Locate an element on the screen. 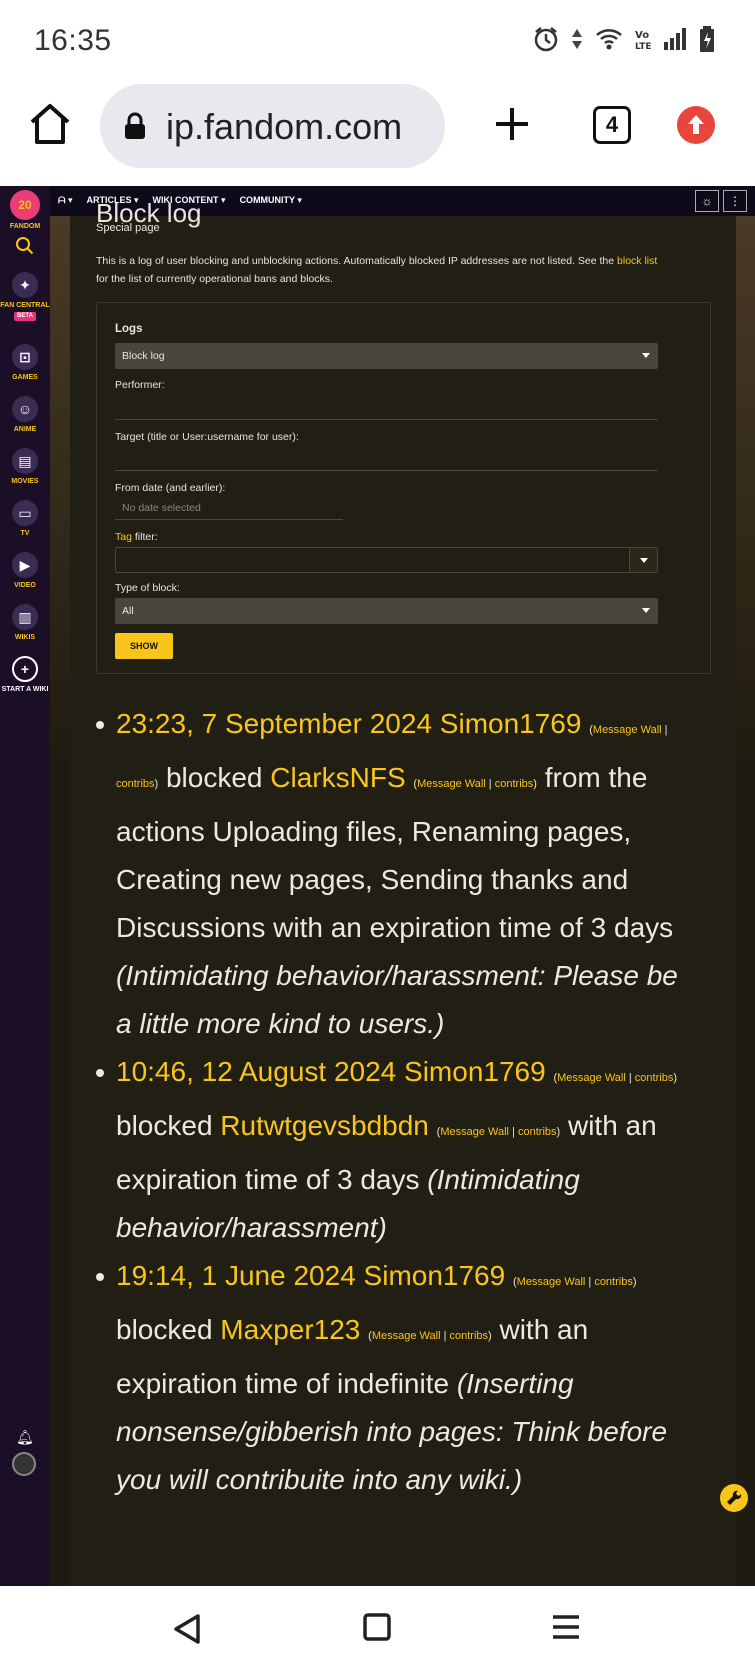  anime-icon: ☺ is located at coordinates (25, 409).